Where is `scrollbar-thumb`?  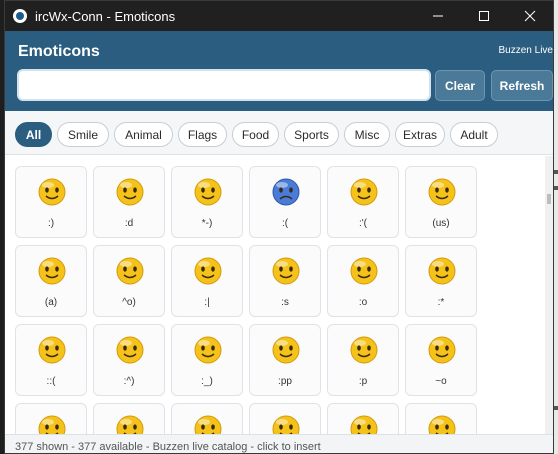
scrollbar-thumb is located at coordinates (549, 199).